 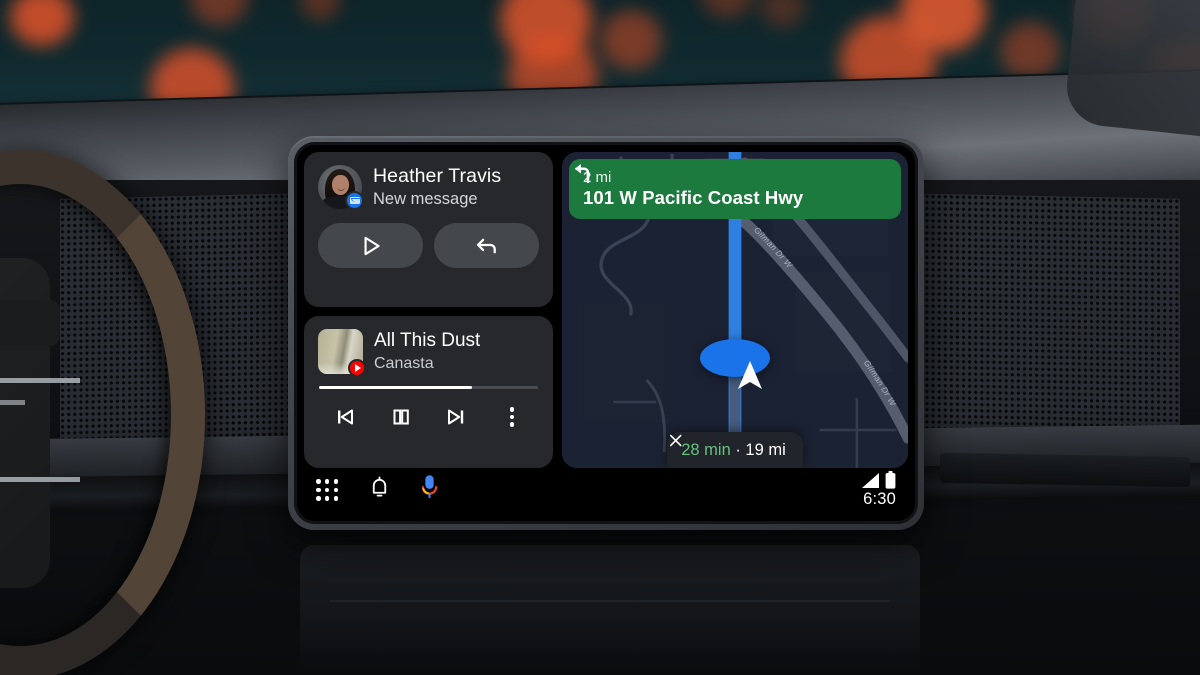 I want to click on eta-distance: 19 mi, so click(x=765, y=449).